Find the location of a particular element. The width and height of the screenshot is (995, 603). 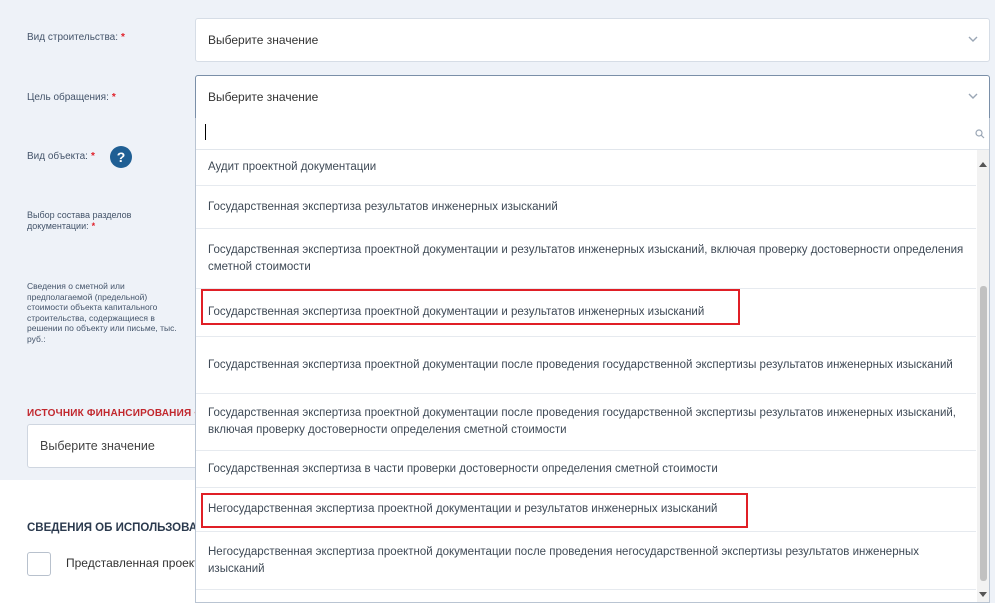

appeal-purpose-select-value: Выберите значение is located at coordinates (263, 97).